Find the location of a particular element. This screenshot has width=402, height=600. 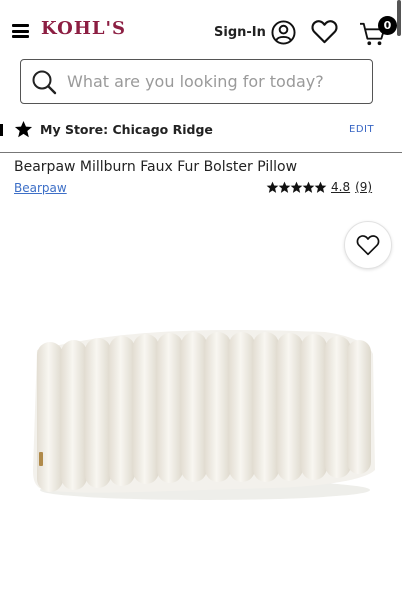

kohls-logo: KOHL'S is located at coordinates (83, 28).